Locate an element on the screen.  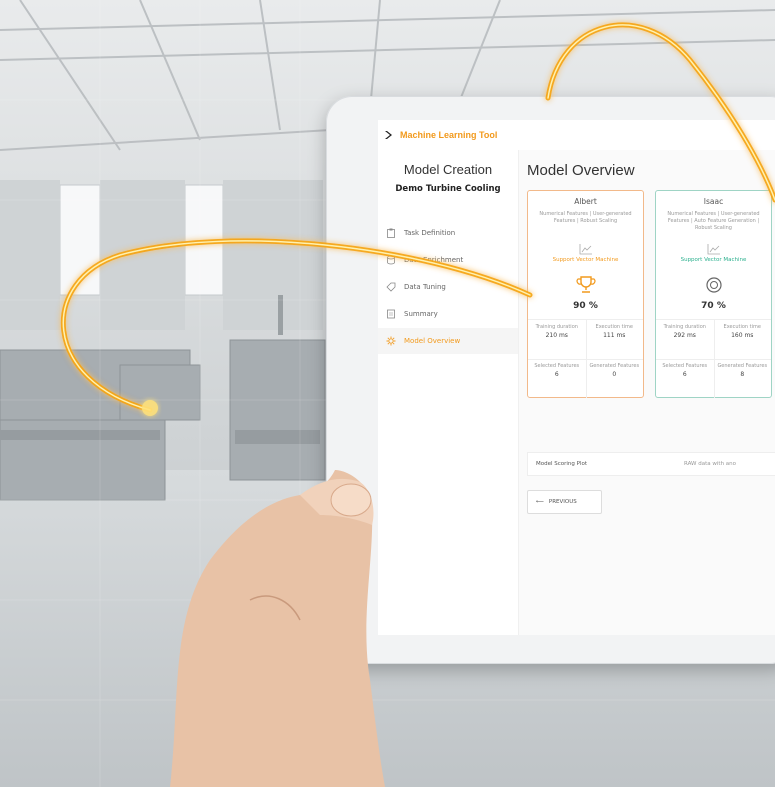
previous-button: ⟵ PREVIOUS is located at coordinates (564, 502).